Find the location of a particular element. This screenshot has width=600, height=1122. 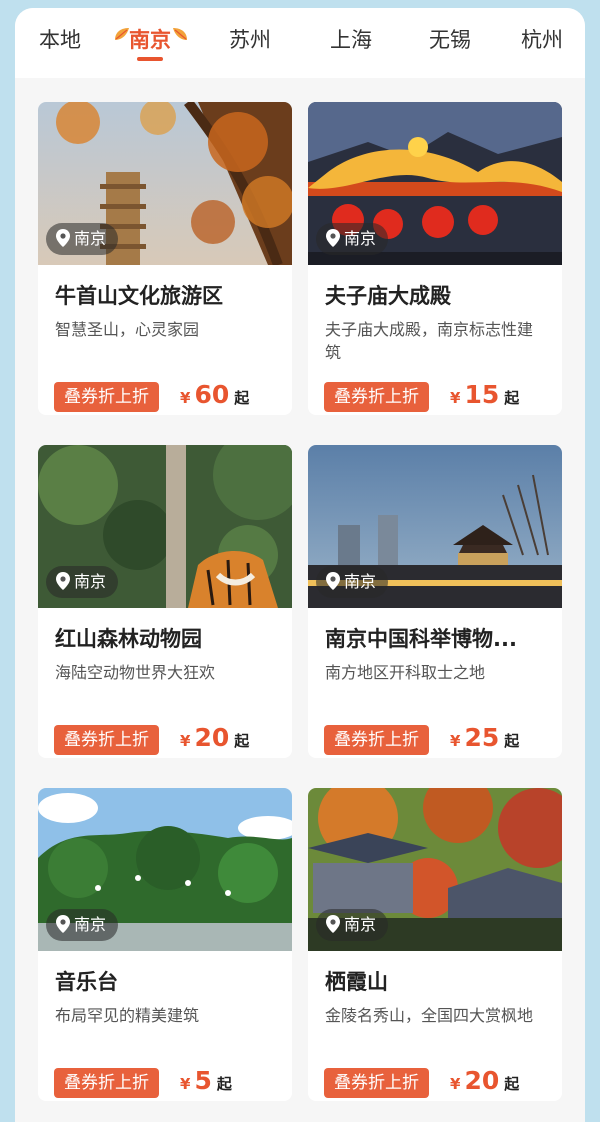

active-tab-indicator is located at coordinates (150, 59).